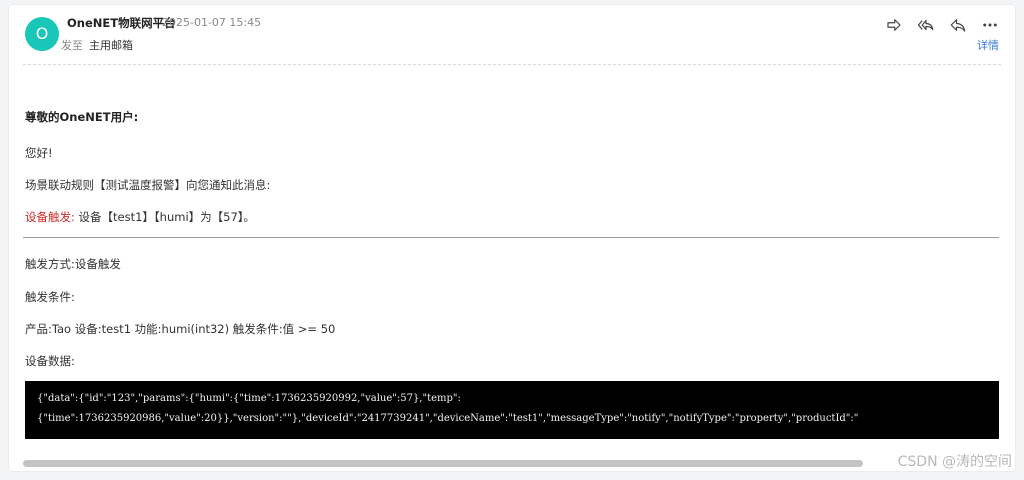 Image resolution: width=1024 pixels, height=480 pixels. Describe the element at coordinates (512, 64) in the screenshot. I see `header-divider` at that location.